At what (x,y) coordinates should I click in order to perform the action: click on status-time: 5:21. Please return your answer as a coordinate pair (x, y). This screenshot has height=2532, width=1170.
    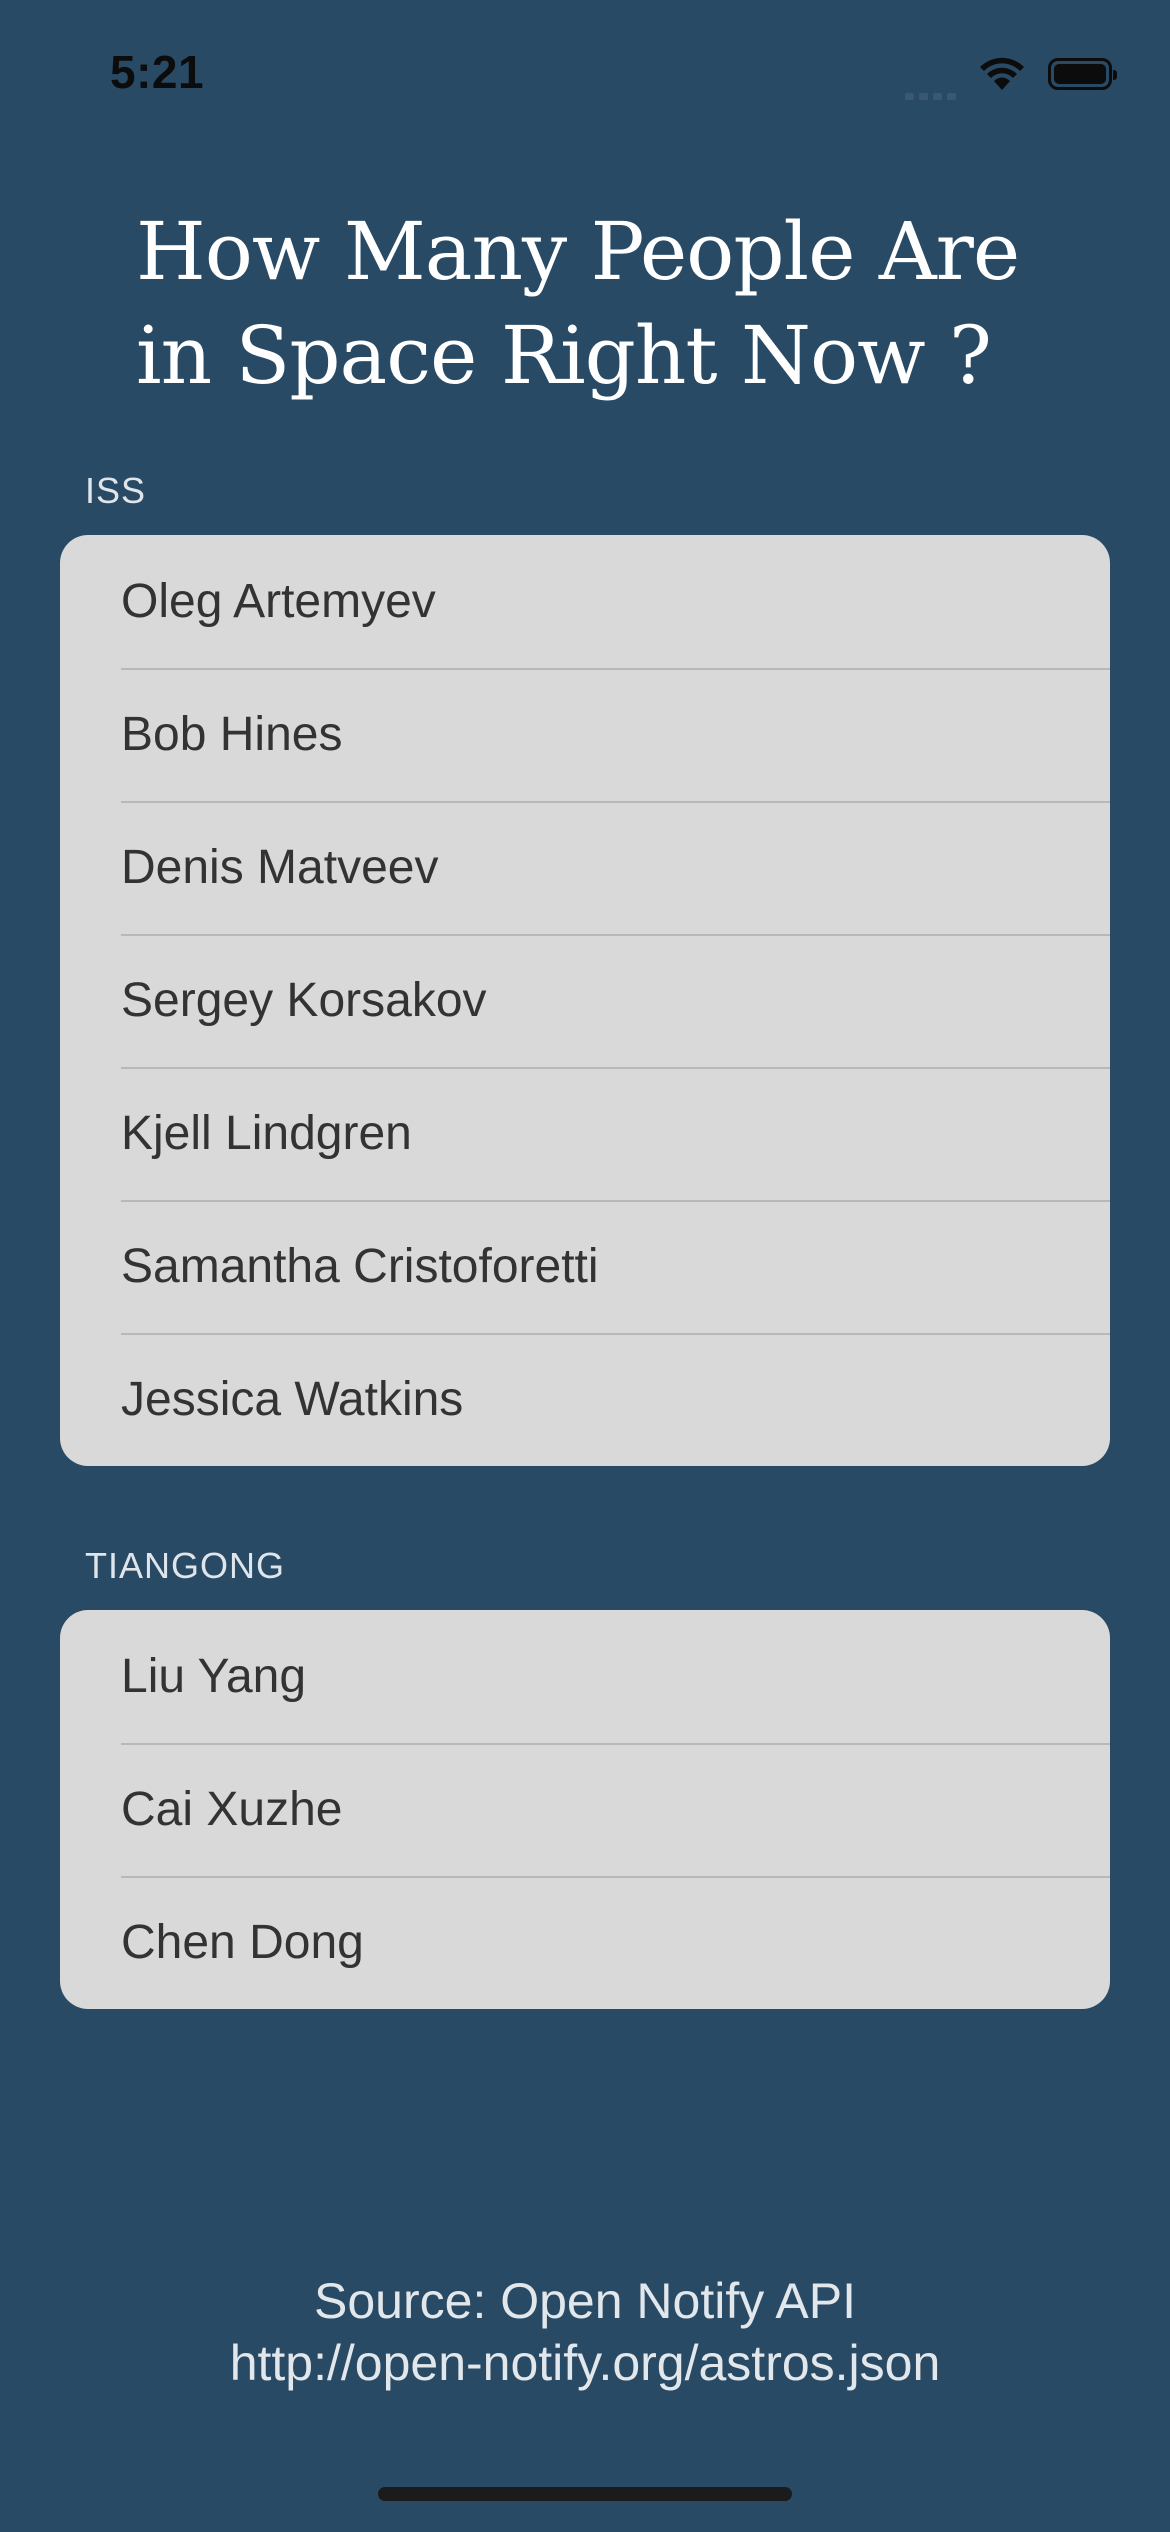
    Looking at the image, I should click on (157, 72).